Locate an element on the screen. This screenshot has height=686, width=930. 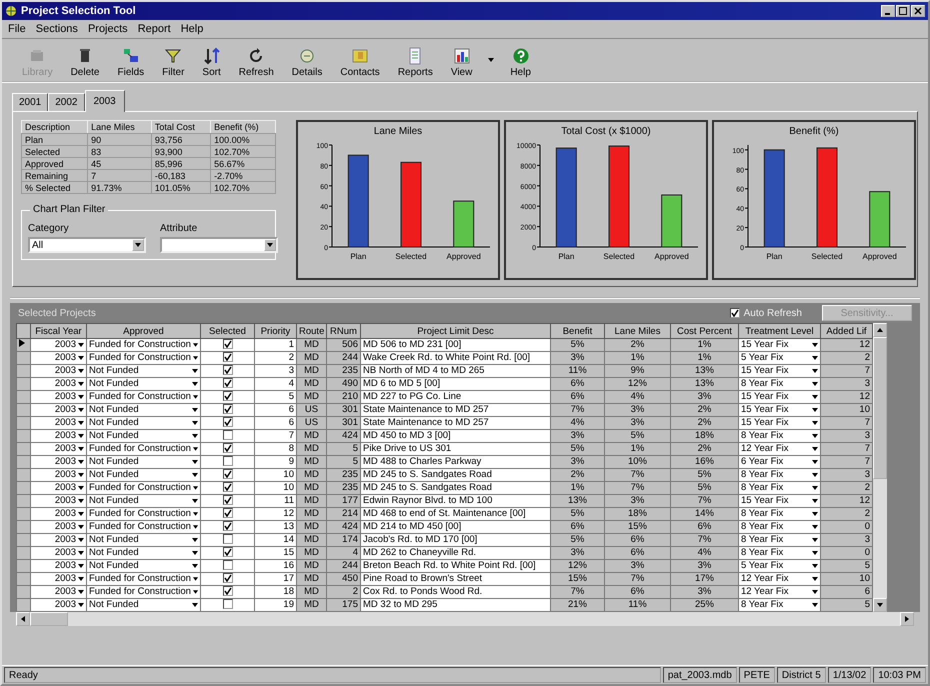
column-header: Selected is located at coordinates (227, 331).